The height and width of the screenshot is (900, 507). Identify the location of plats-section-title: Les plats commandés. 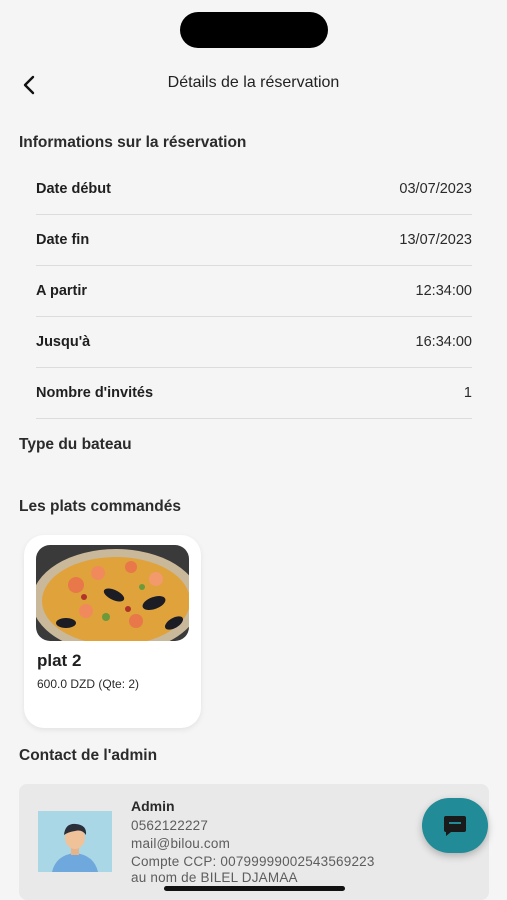
(100, 506).